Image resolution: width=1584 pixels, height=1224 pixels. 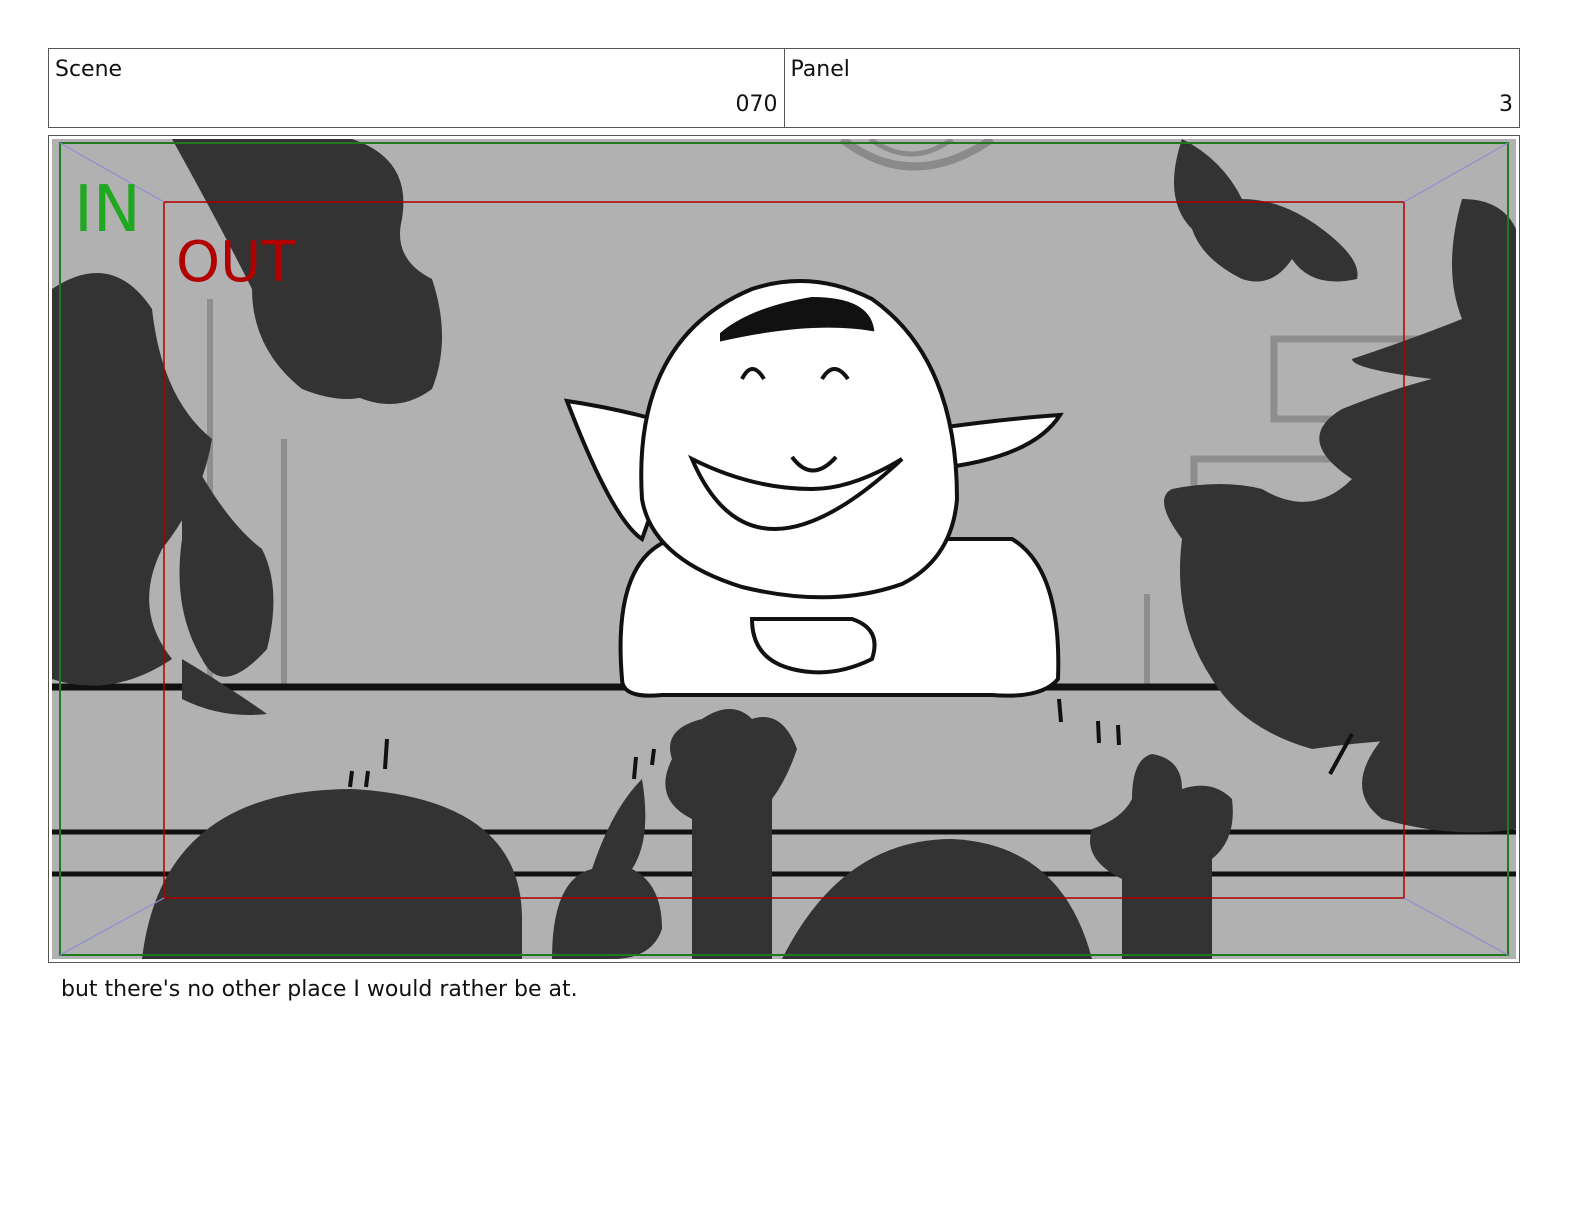 What do you see at coordinates (1151, 88) in the screenshot?
I see `panel-cell: Panel 3` at bounding box center [1151, 88].